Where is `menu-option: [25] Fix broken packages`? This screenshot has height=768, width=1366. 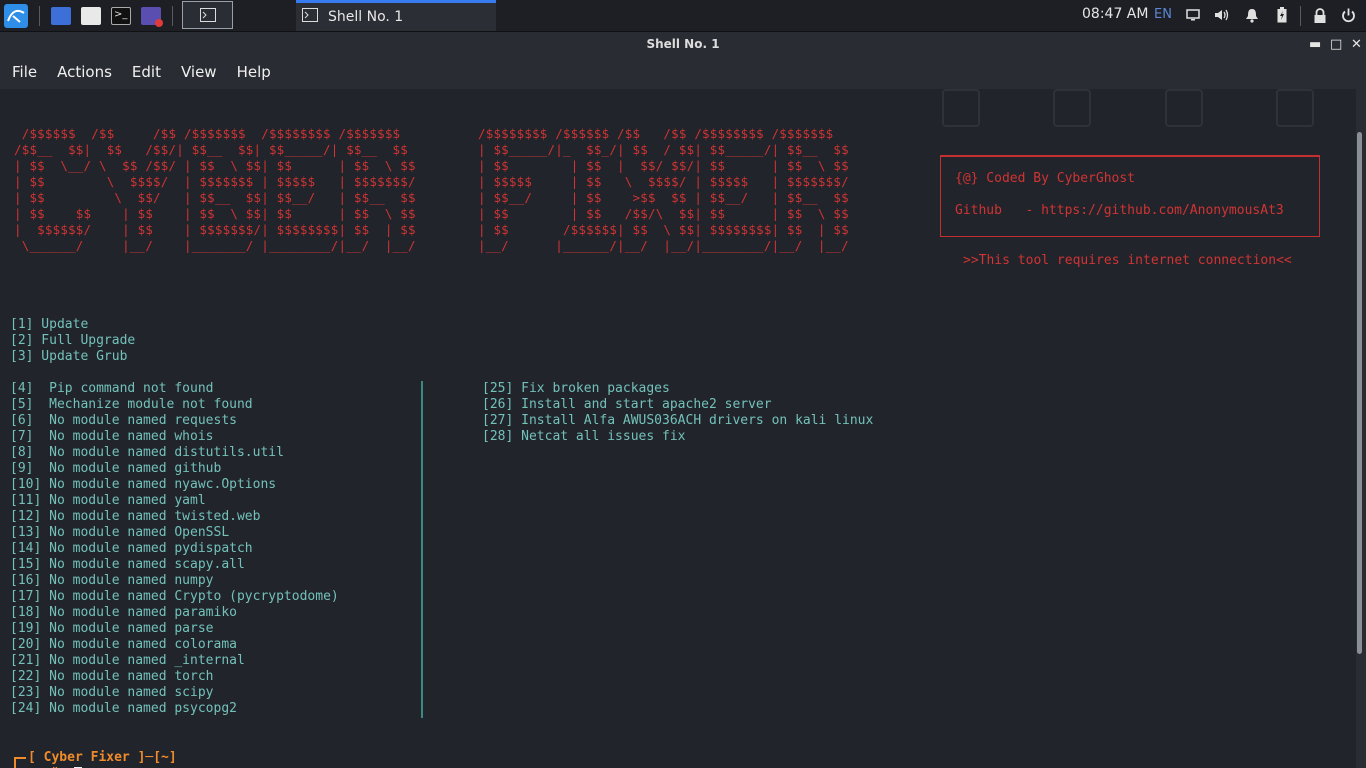 menu-option: [25] Fix broken packages is located at coordinates (576, 388).